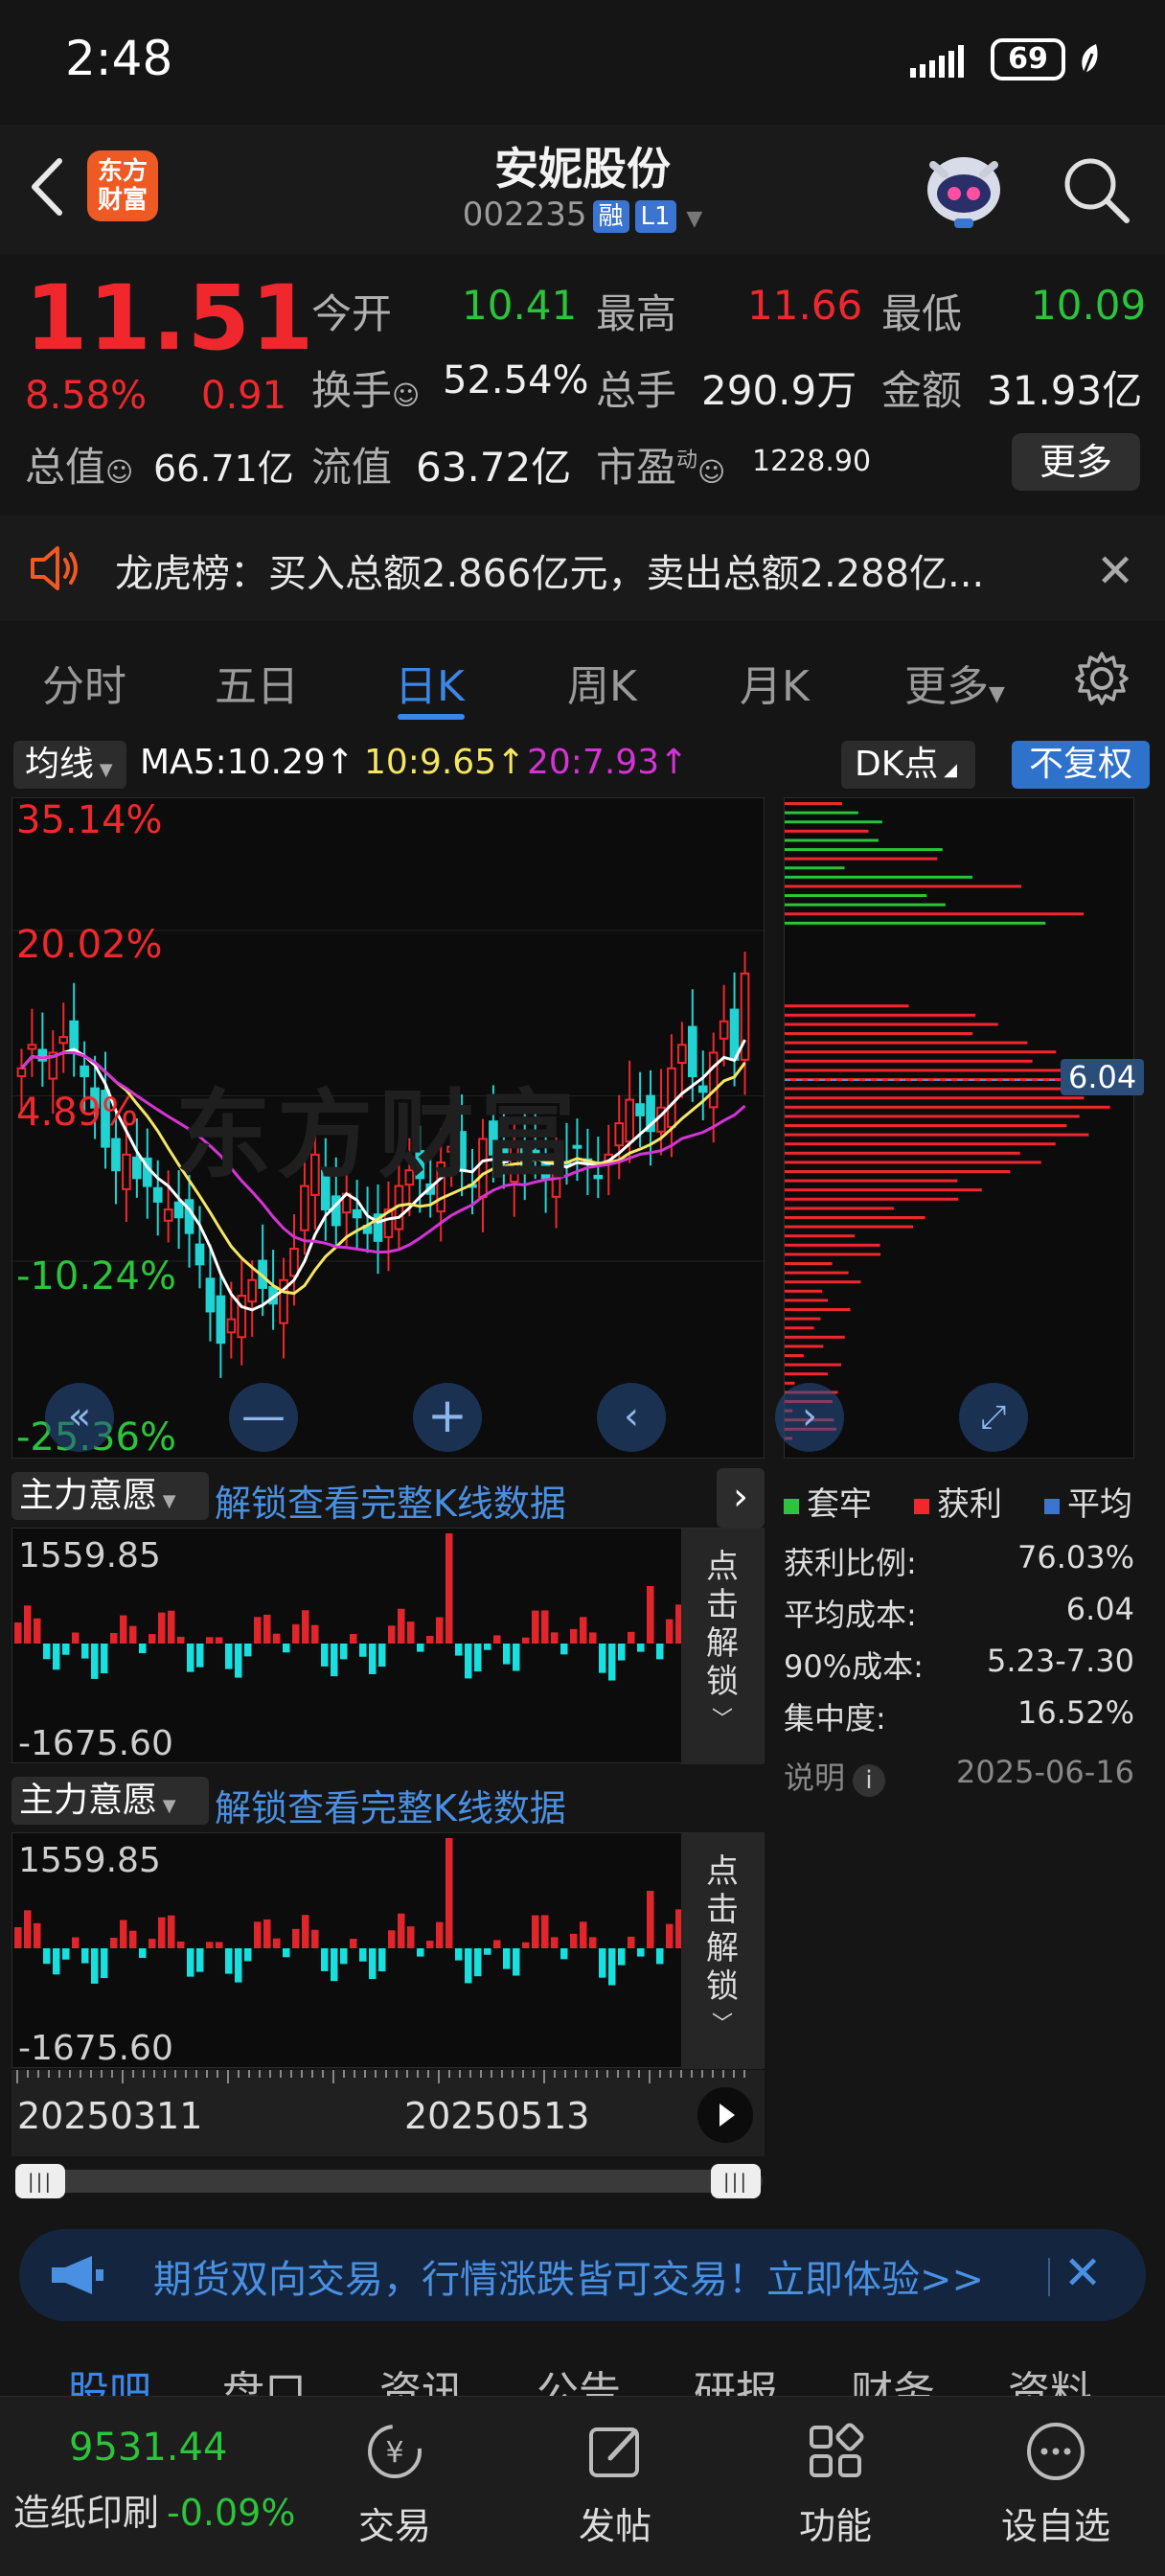 This screenshot has height=2576, width=1165. I want to click on zoom-in-button: +, so click(448, 1417).